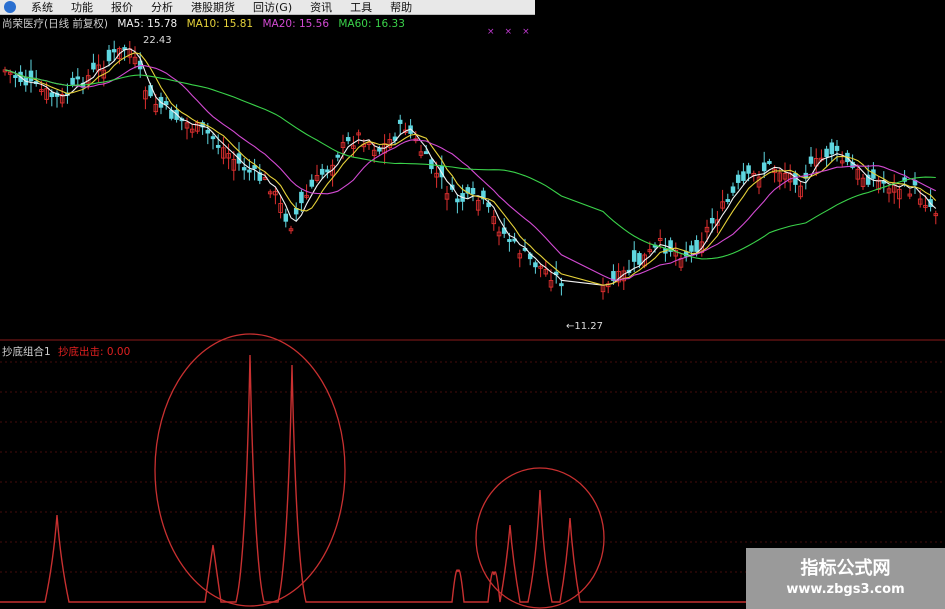  What do you see at coordinates (94, 352) in the screenshot?
I see `indicator-value: 抄底出击: 0.00` at bounding box center [94, 352].